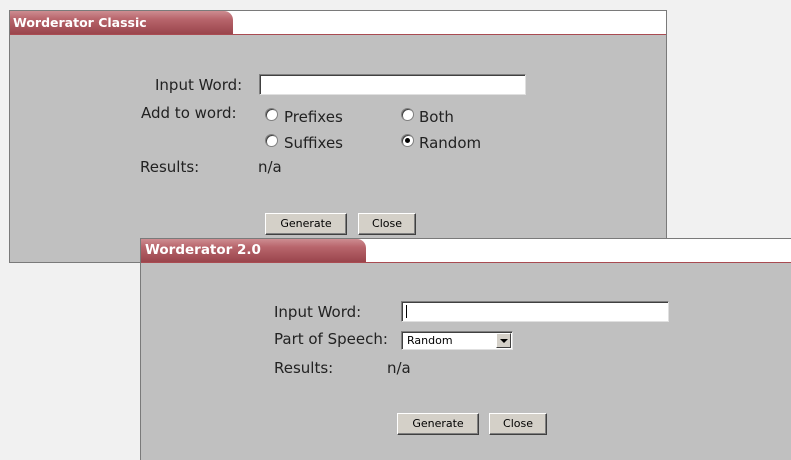 This screenshot has width=791, height=460. I want to click on suffixes-label: Suffixes, so click(313, 143).